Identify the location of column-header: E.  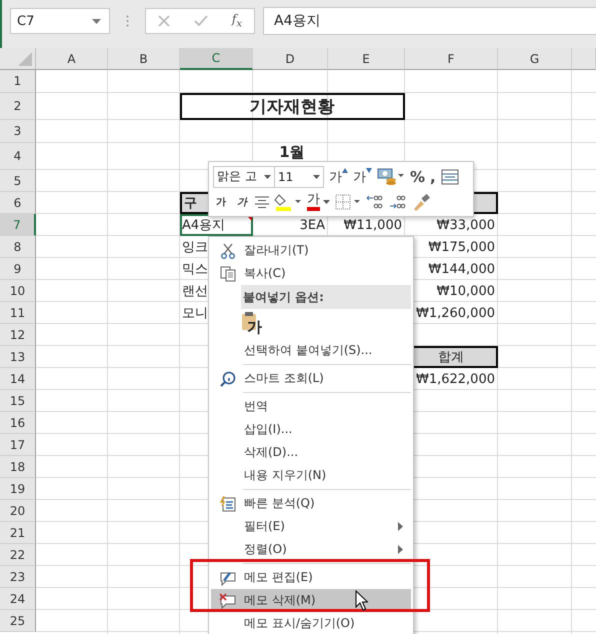
(366, 59).